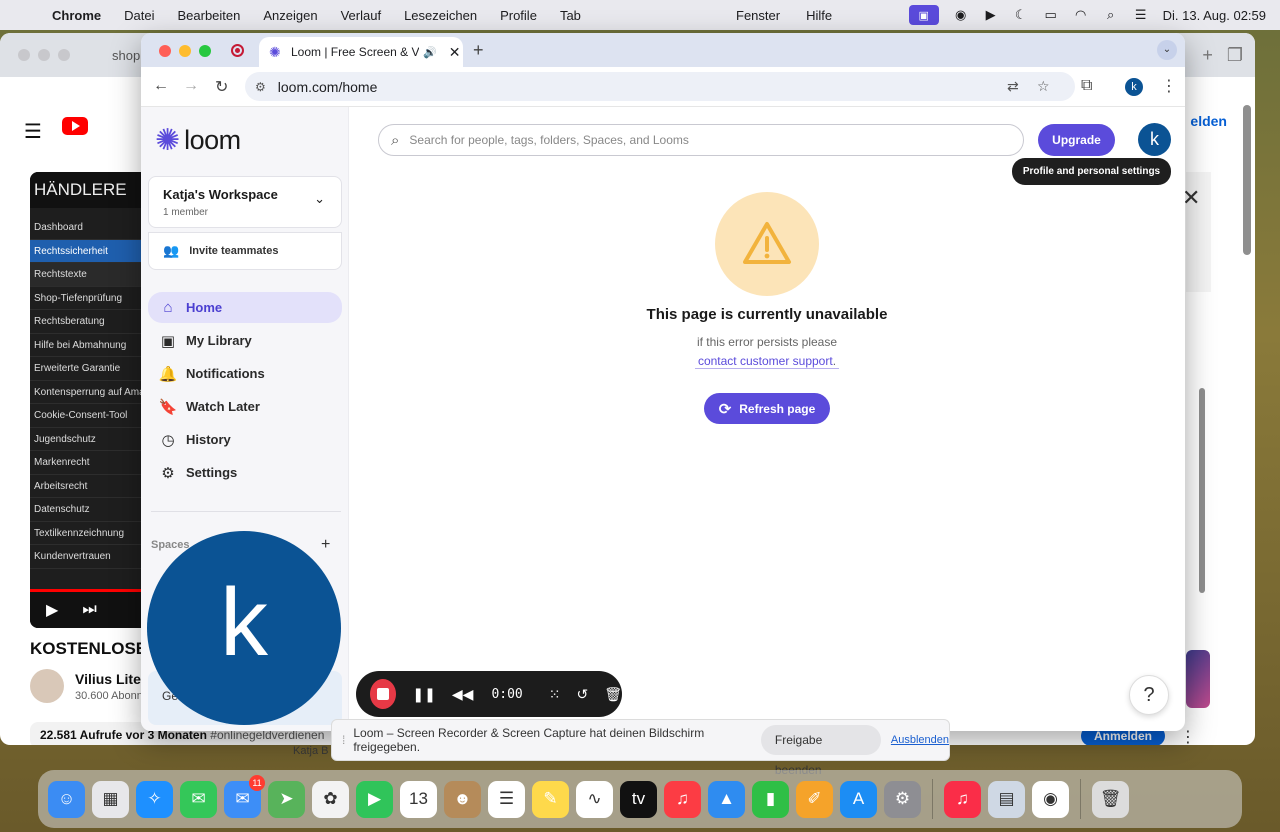  Describe the element at coordinates (902, 799) in the screenshot. I see `settings-icon: ⚙` at that location.